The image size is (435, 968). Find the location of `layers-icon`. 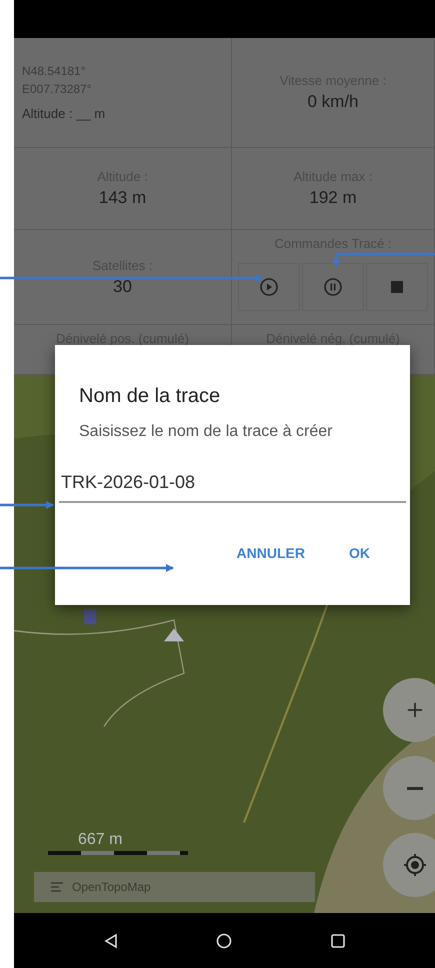

layers-icon is located at coordinates (57, 887).